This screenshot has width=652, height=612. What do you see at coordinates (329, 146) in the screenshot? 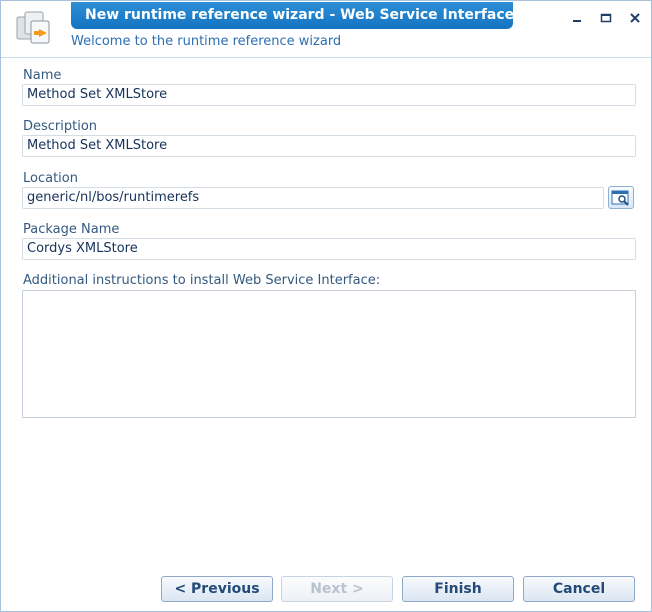
I see `description-field: Method Set XMLStore` at bounding box center [329, 146].